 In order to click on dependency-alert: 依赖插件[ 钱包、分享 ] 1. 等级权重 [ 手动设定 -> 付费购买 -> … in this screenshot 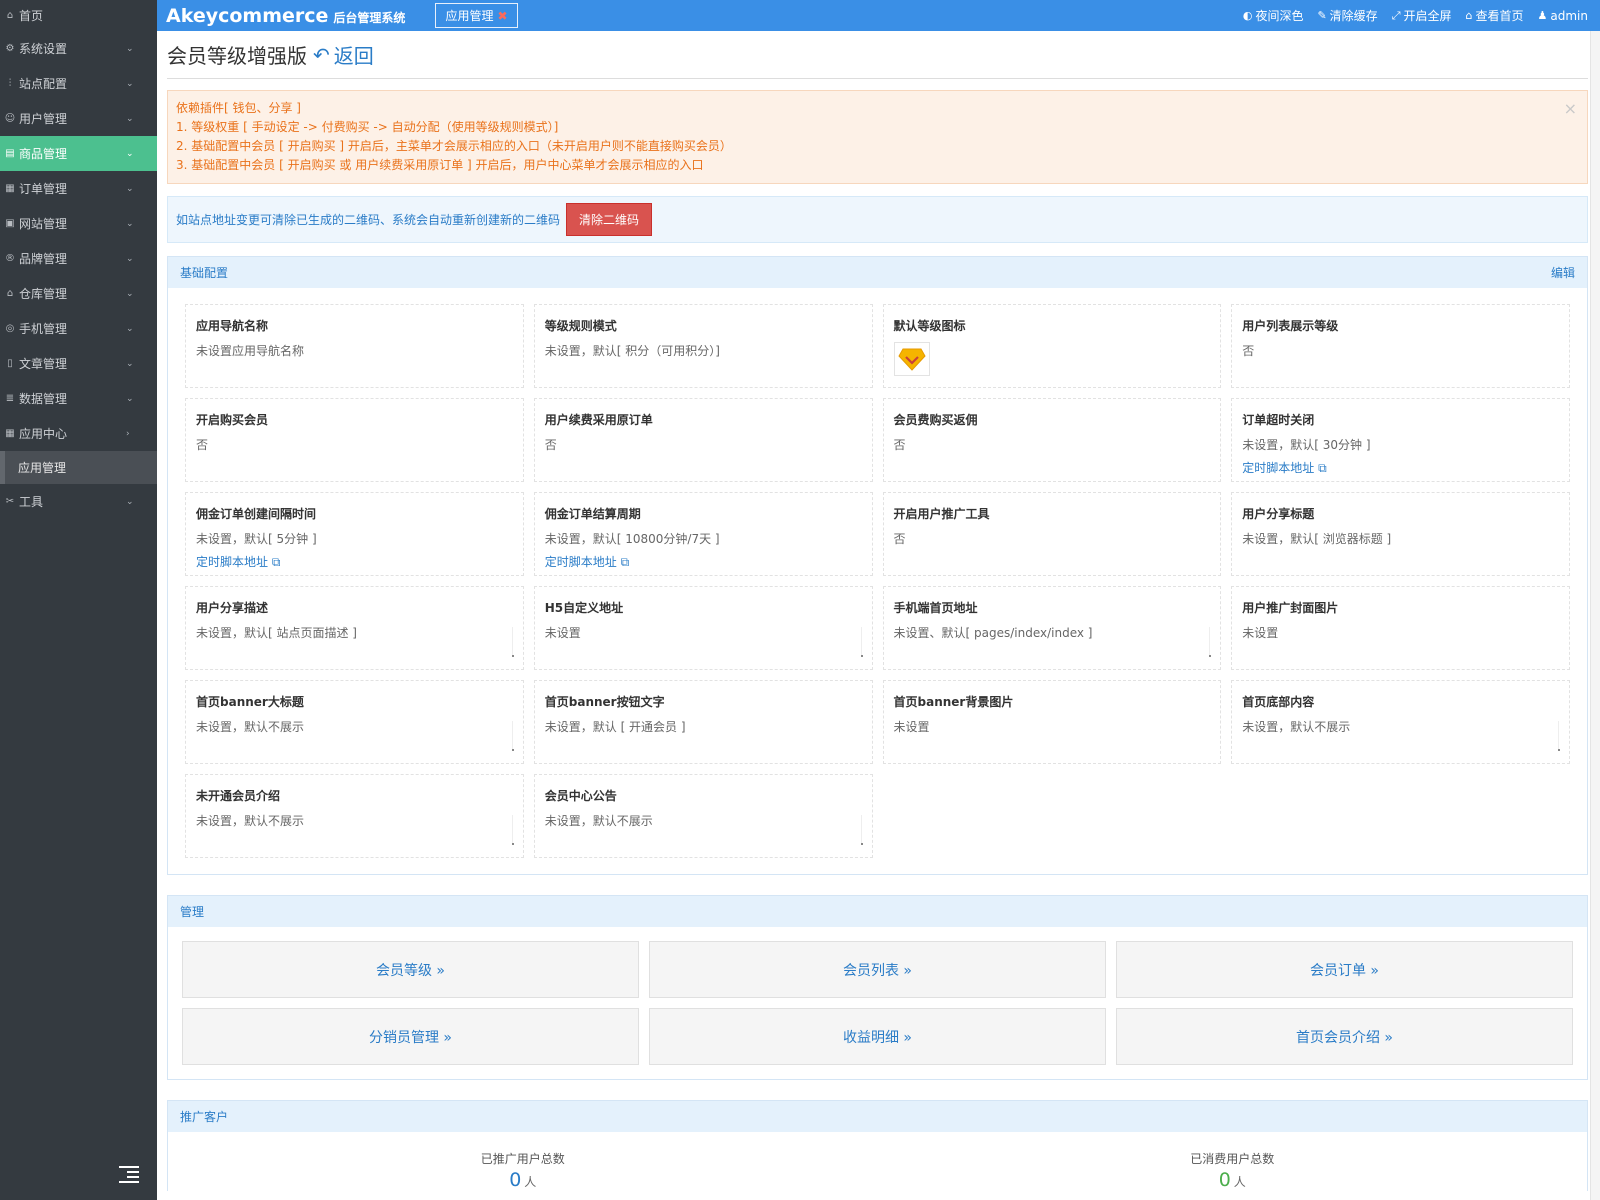, I will do `click(877, 137)`.